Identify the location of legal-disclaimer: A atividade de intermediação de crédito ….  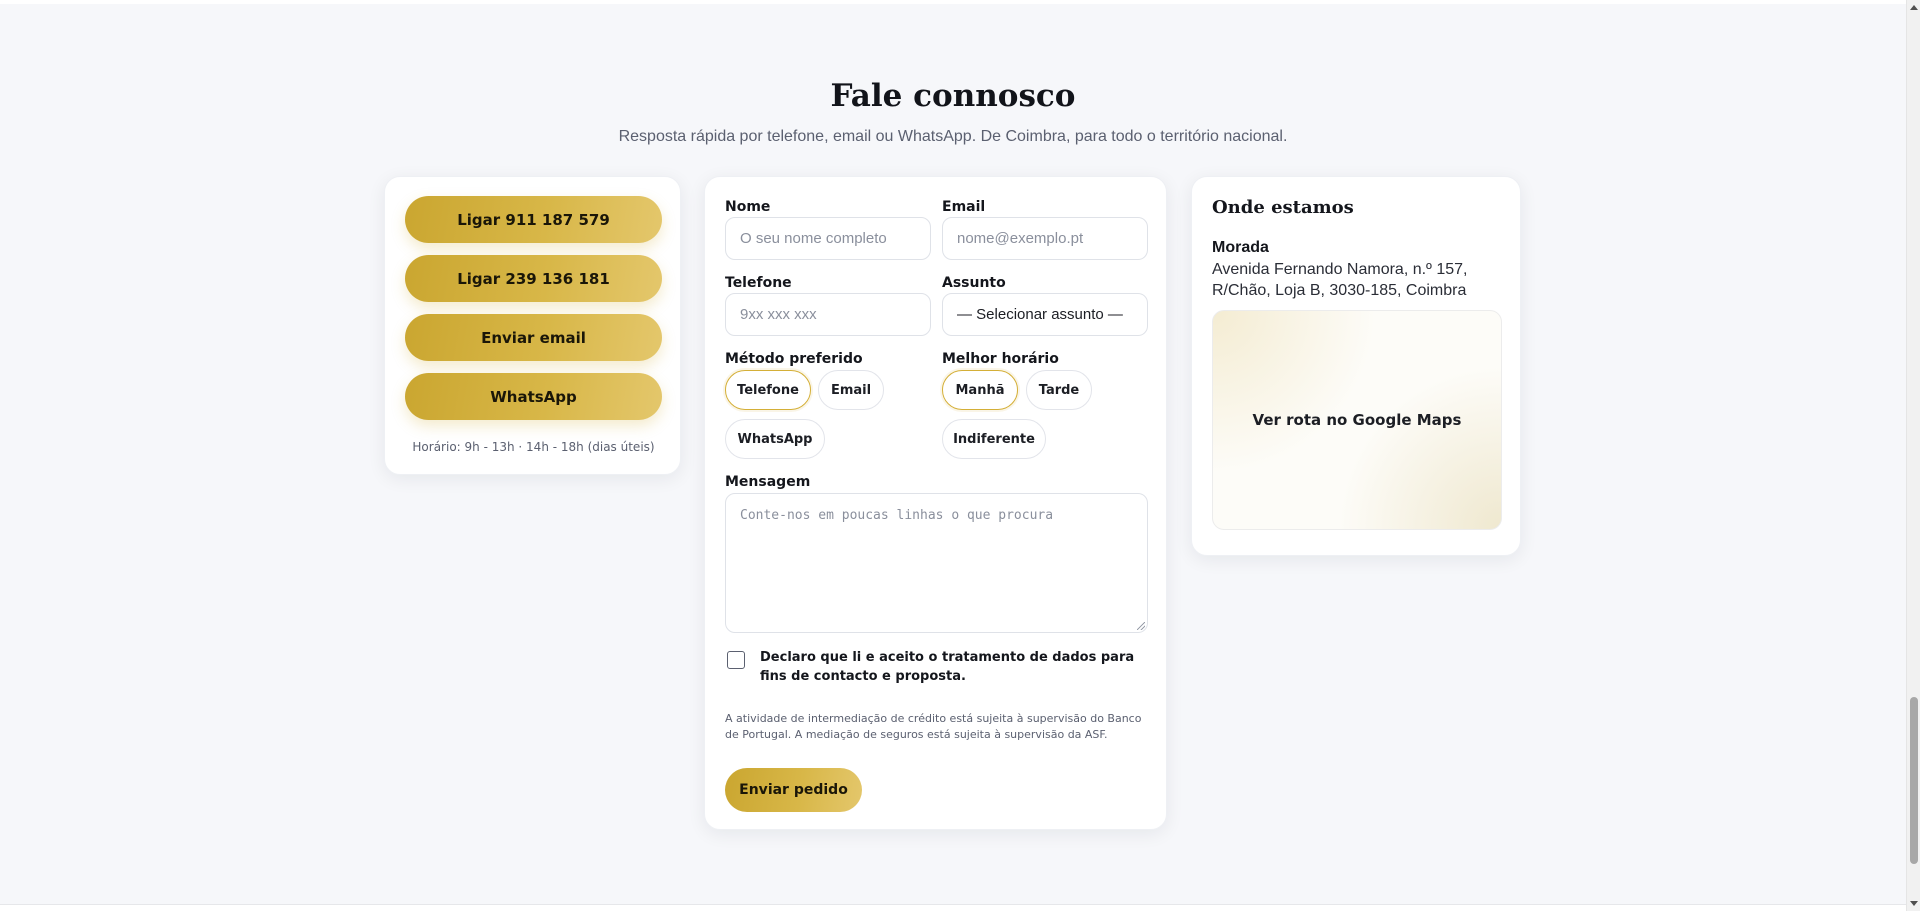
(933, 726).